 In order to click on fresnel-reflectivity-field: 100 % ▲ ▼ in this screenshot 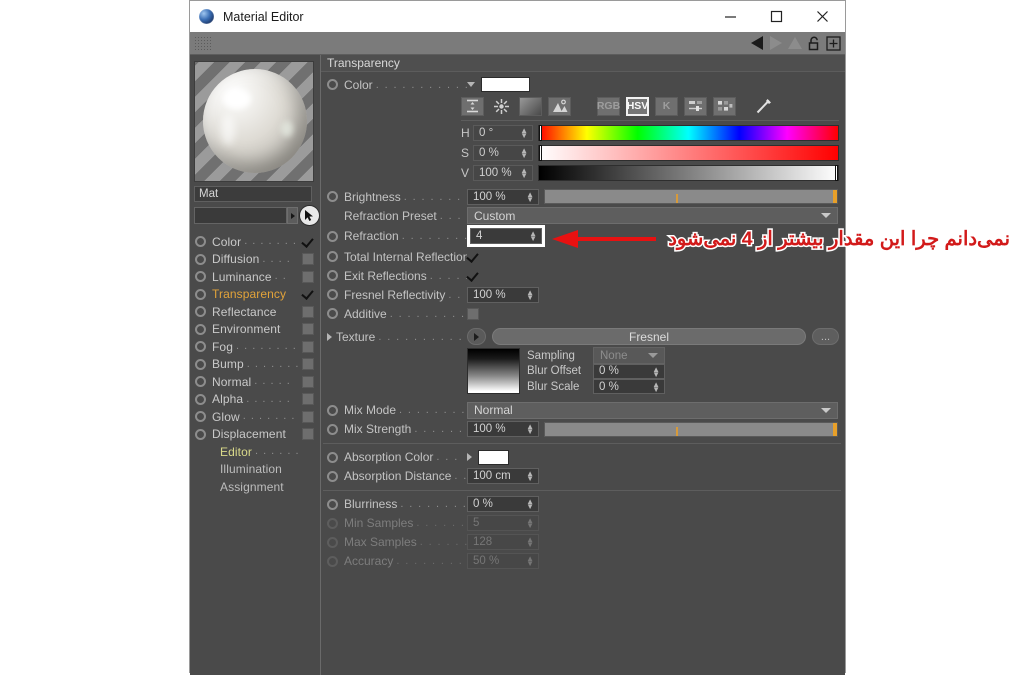, I will do `click(503, 294)`.